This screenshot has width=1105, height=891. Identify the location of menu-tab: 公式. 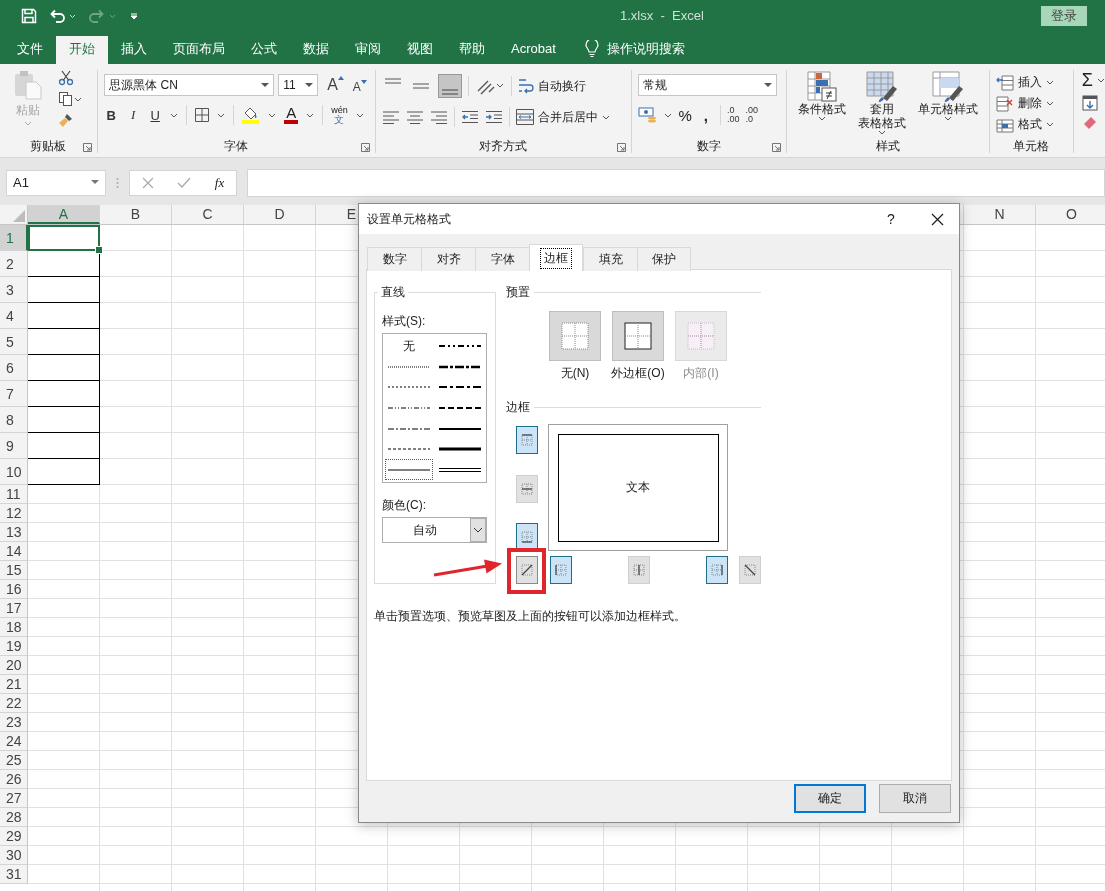
(264, 50).